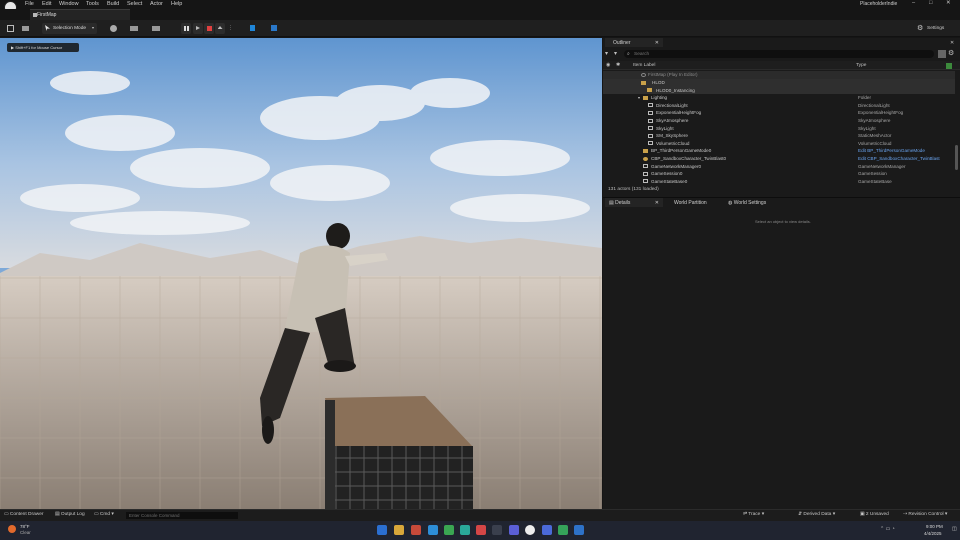 This screenshot has height=540, width=960. What do you see at coordinates (618, 54) in the screenshot?
I see `add-actor-outliner-icon: ▾` at bounding box center [618, 54].